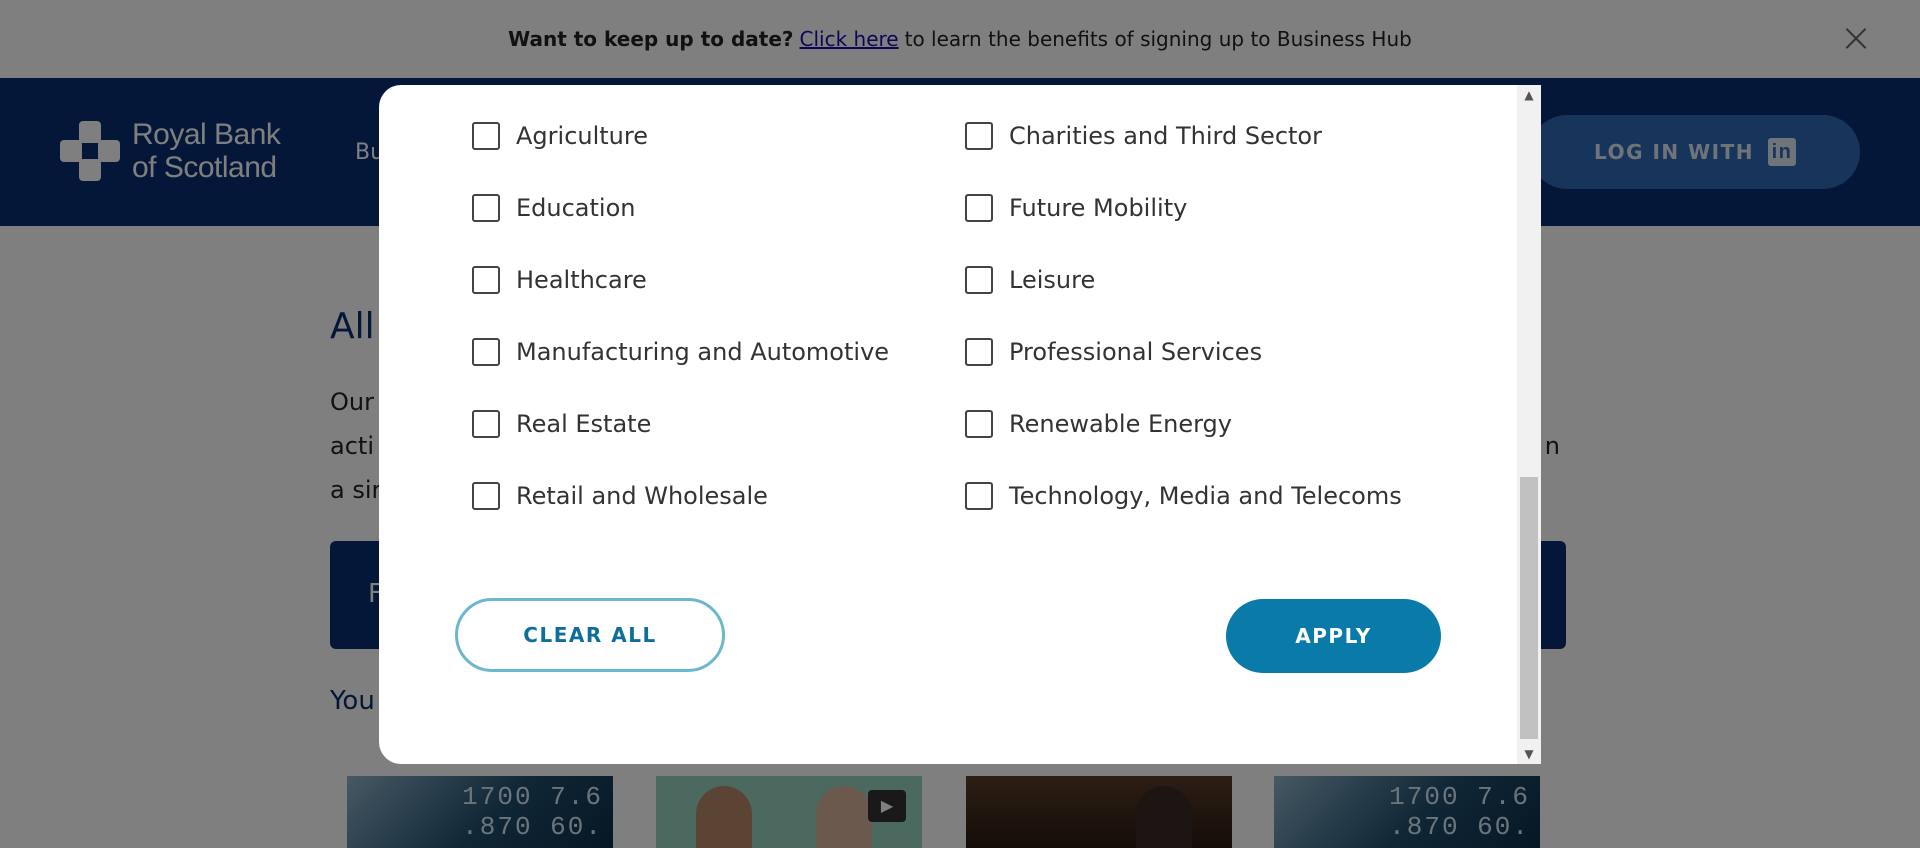 This screenshot has width=1920, height=848. I want to click on checkbox-option: Technology, Media and Telecoms, so click(1183, 496).